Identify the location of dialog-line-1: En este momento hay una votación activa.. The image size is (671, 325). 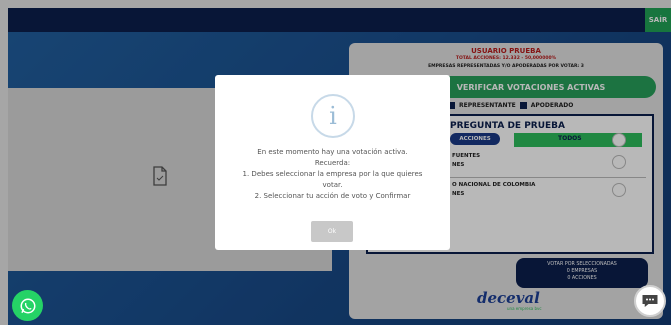
(332, 152).